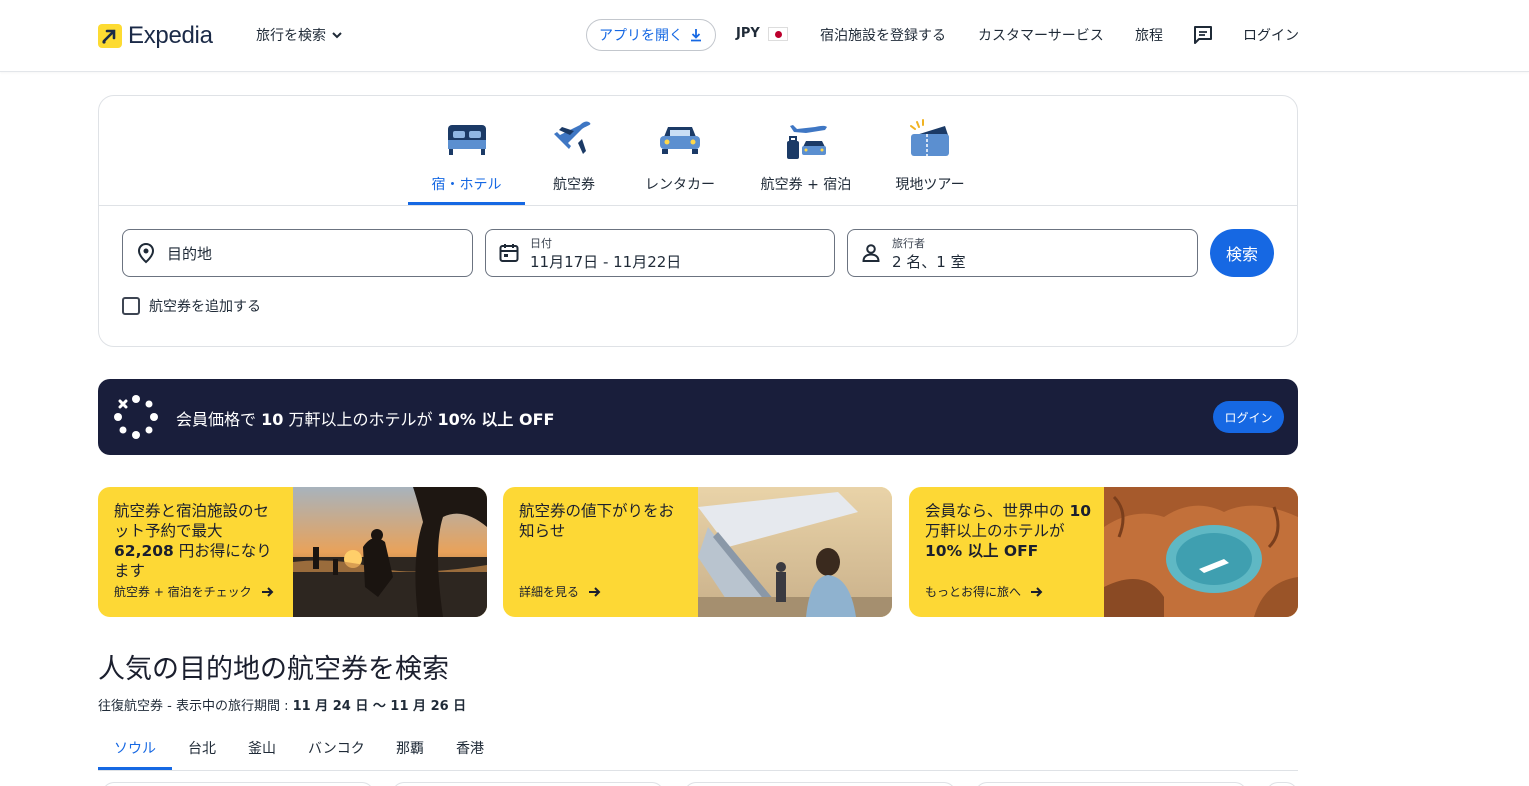 The height and width of the screenshot is (786, 1529). What do you see at coordinates (205, 307) in the screenshot?
I see `add-flight-label: 航空券を追加する` at bounding box center [205, 307].